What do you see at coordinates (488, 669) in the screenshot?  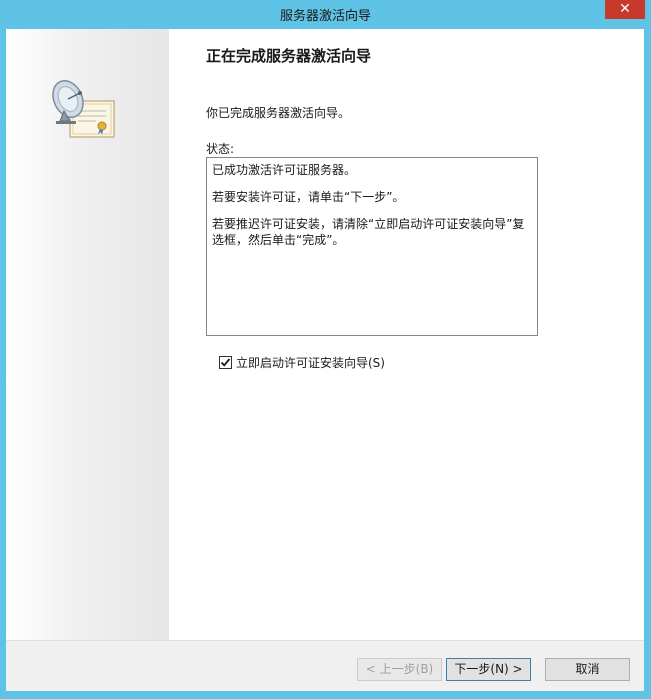 I see `next-button: 下一步(N) >` at bounding box center [488, 669].